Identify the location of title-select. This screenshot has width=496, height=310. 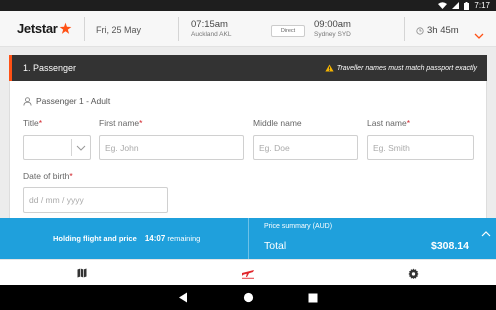
(57, 147).